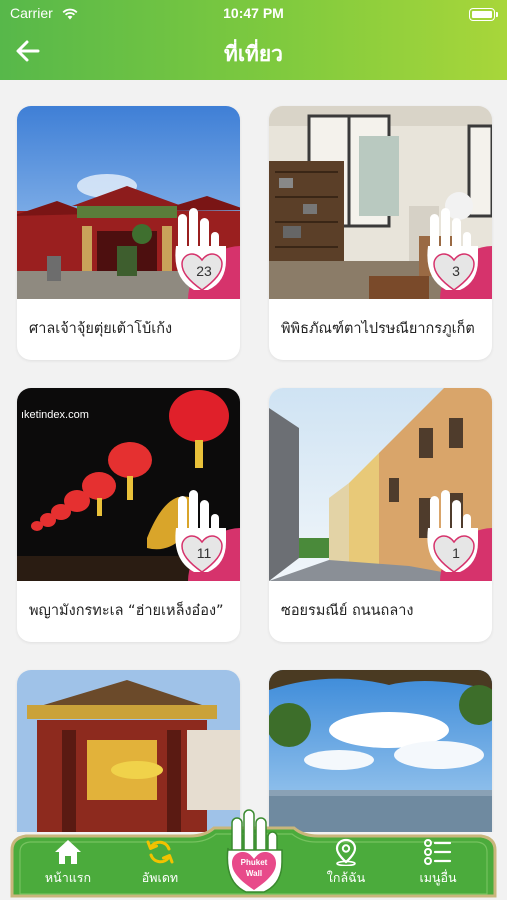 The width and height of the screenshot is (507, 900). What do you see at coordinates (160, 877) in the screenshot?
I see `nav-update-label: อัพเดท` at bounding box center [160, 877].